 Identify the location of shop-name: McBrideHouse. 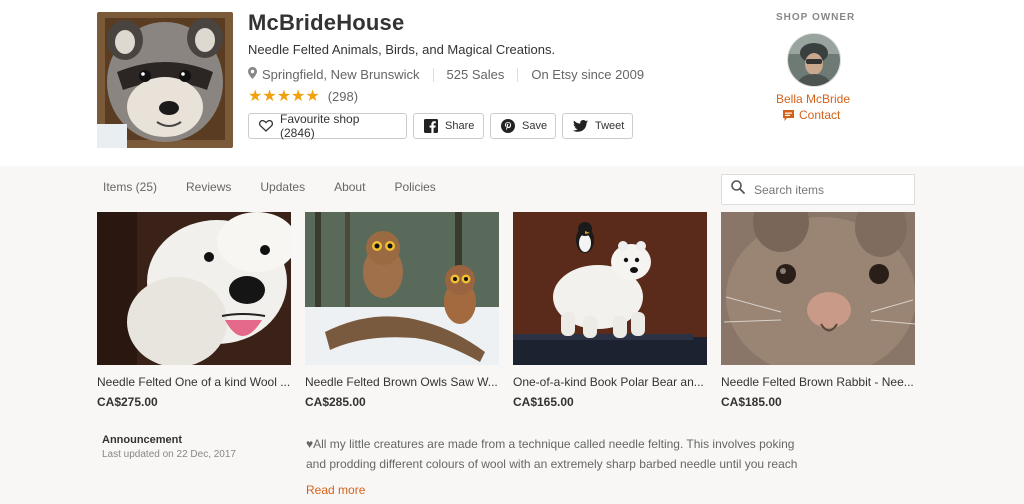
(326, 22).